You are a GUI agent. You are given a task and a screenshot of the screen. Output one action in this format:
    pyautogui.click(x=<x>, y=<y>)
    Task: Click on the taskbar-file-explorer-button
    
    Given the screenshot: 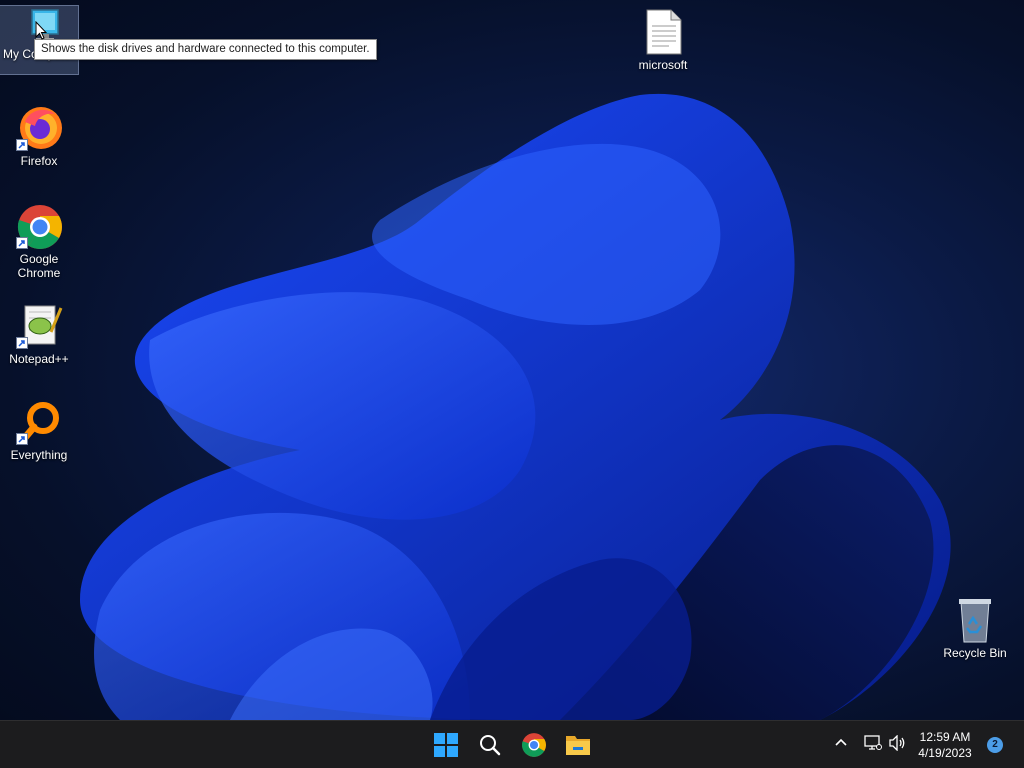 What is the action you would take?
    pyautogui.click(x=578, y=745)
    